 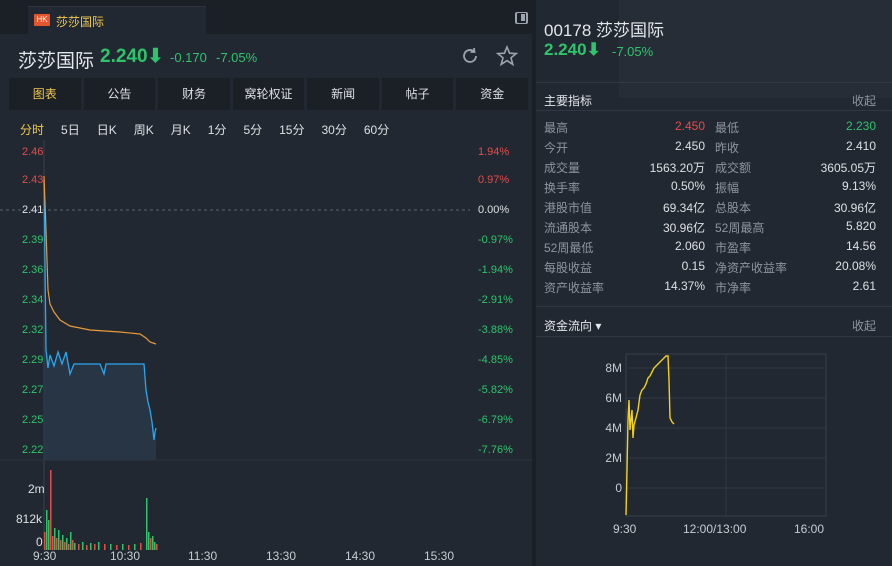 What do you see at coordinates (33, 330) in the screenshot?
I see `price-tick: 2.32` at bounding box center [33, 330].